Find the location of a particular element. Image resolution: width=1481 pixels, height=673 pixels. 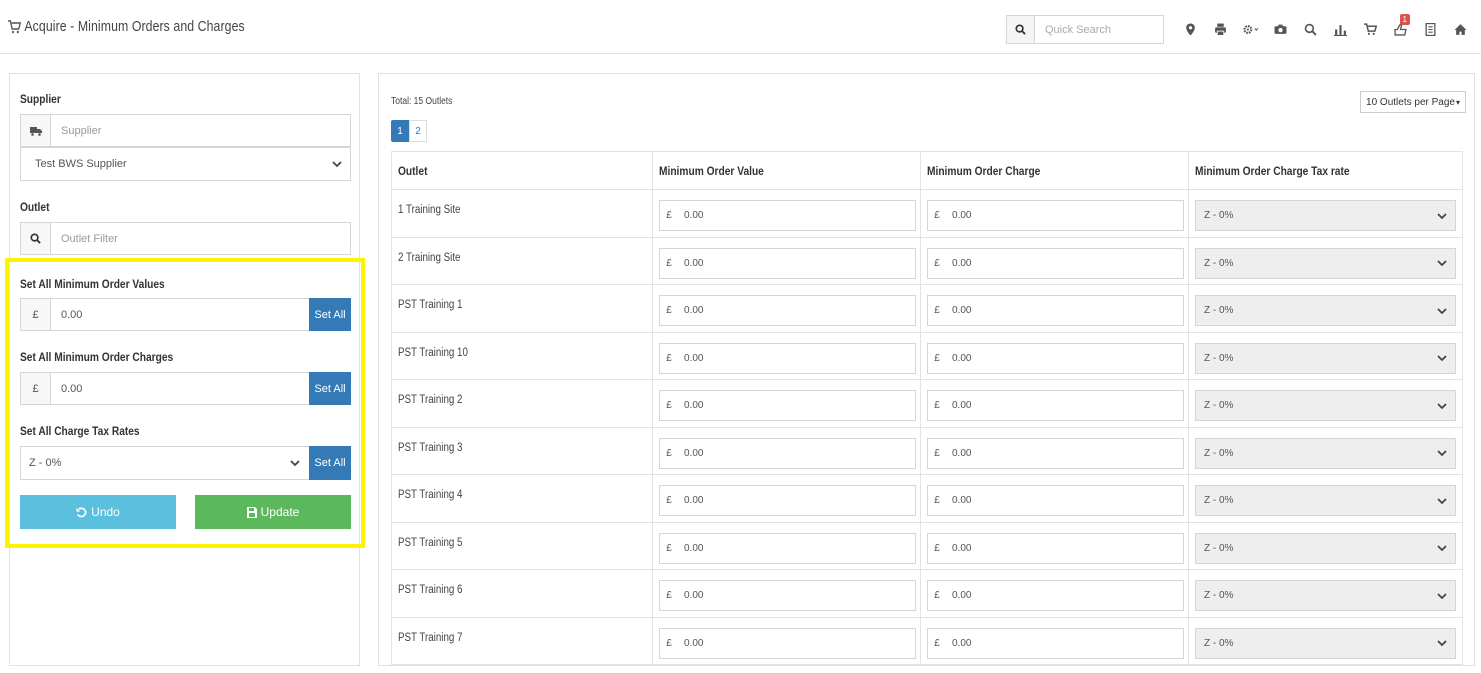

outlet-cell: PST Training 10 is located at coordinates (522, 355).